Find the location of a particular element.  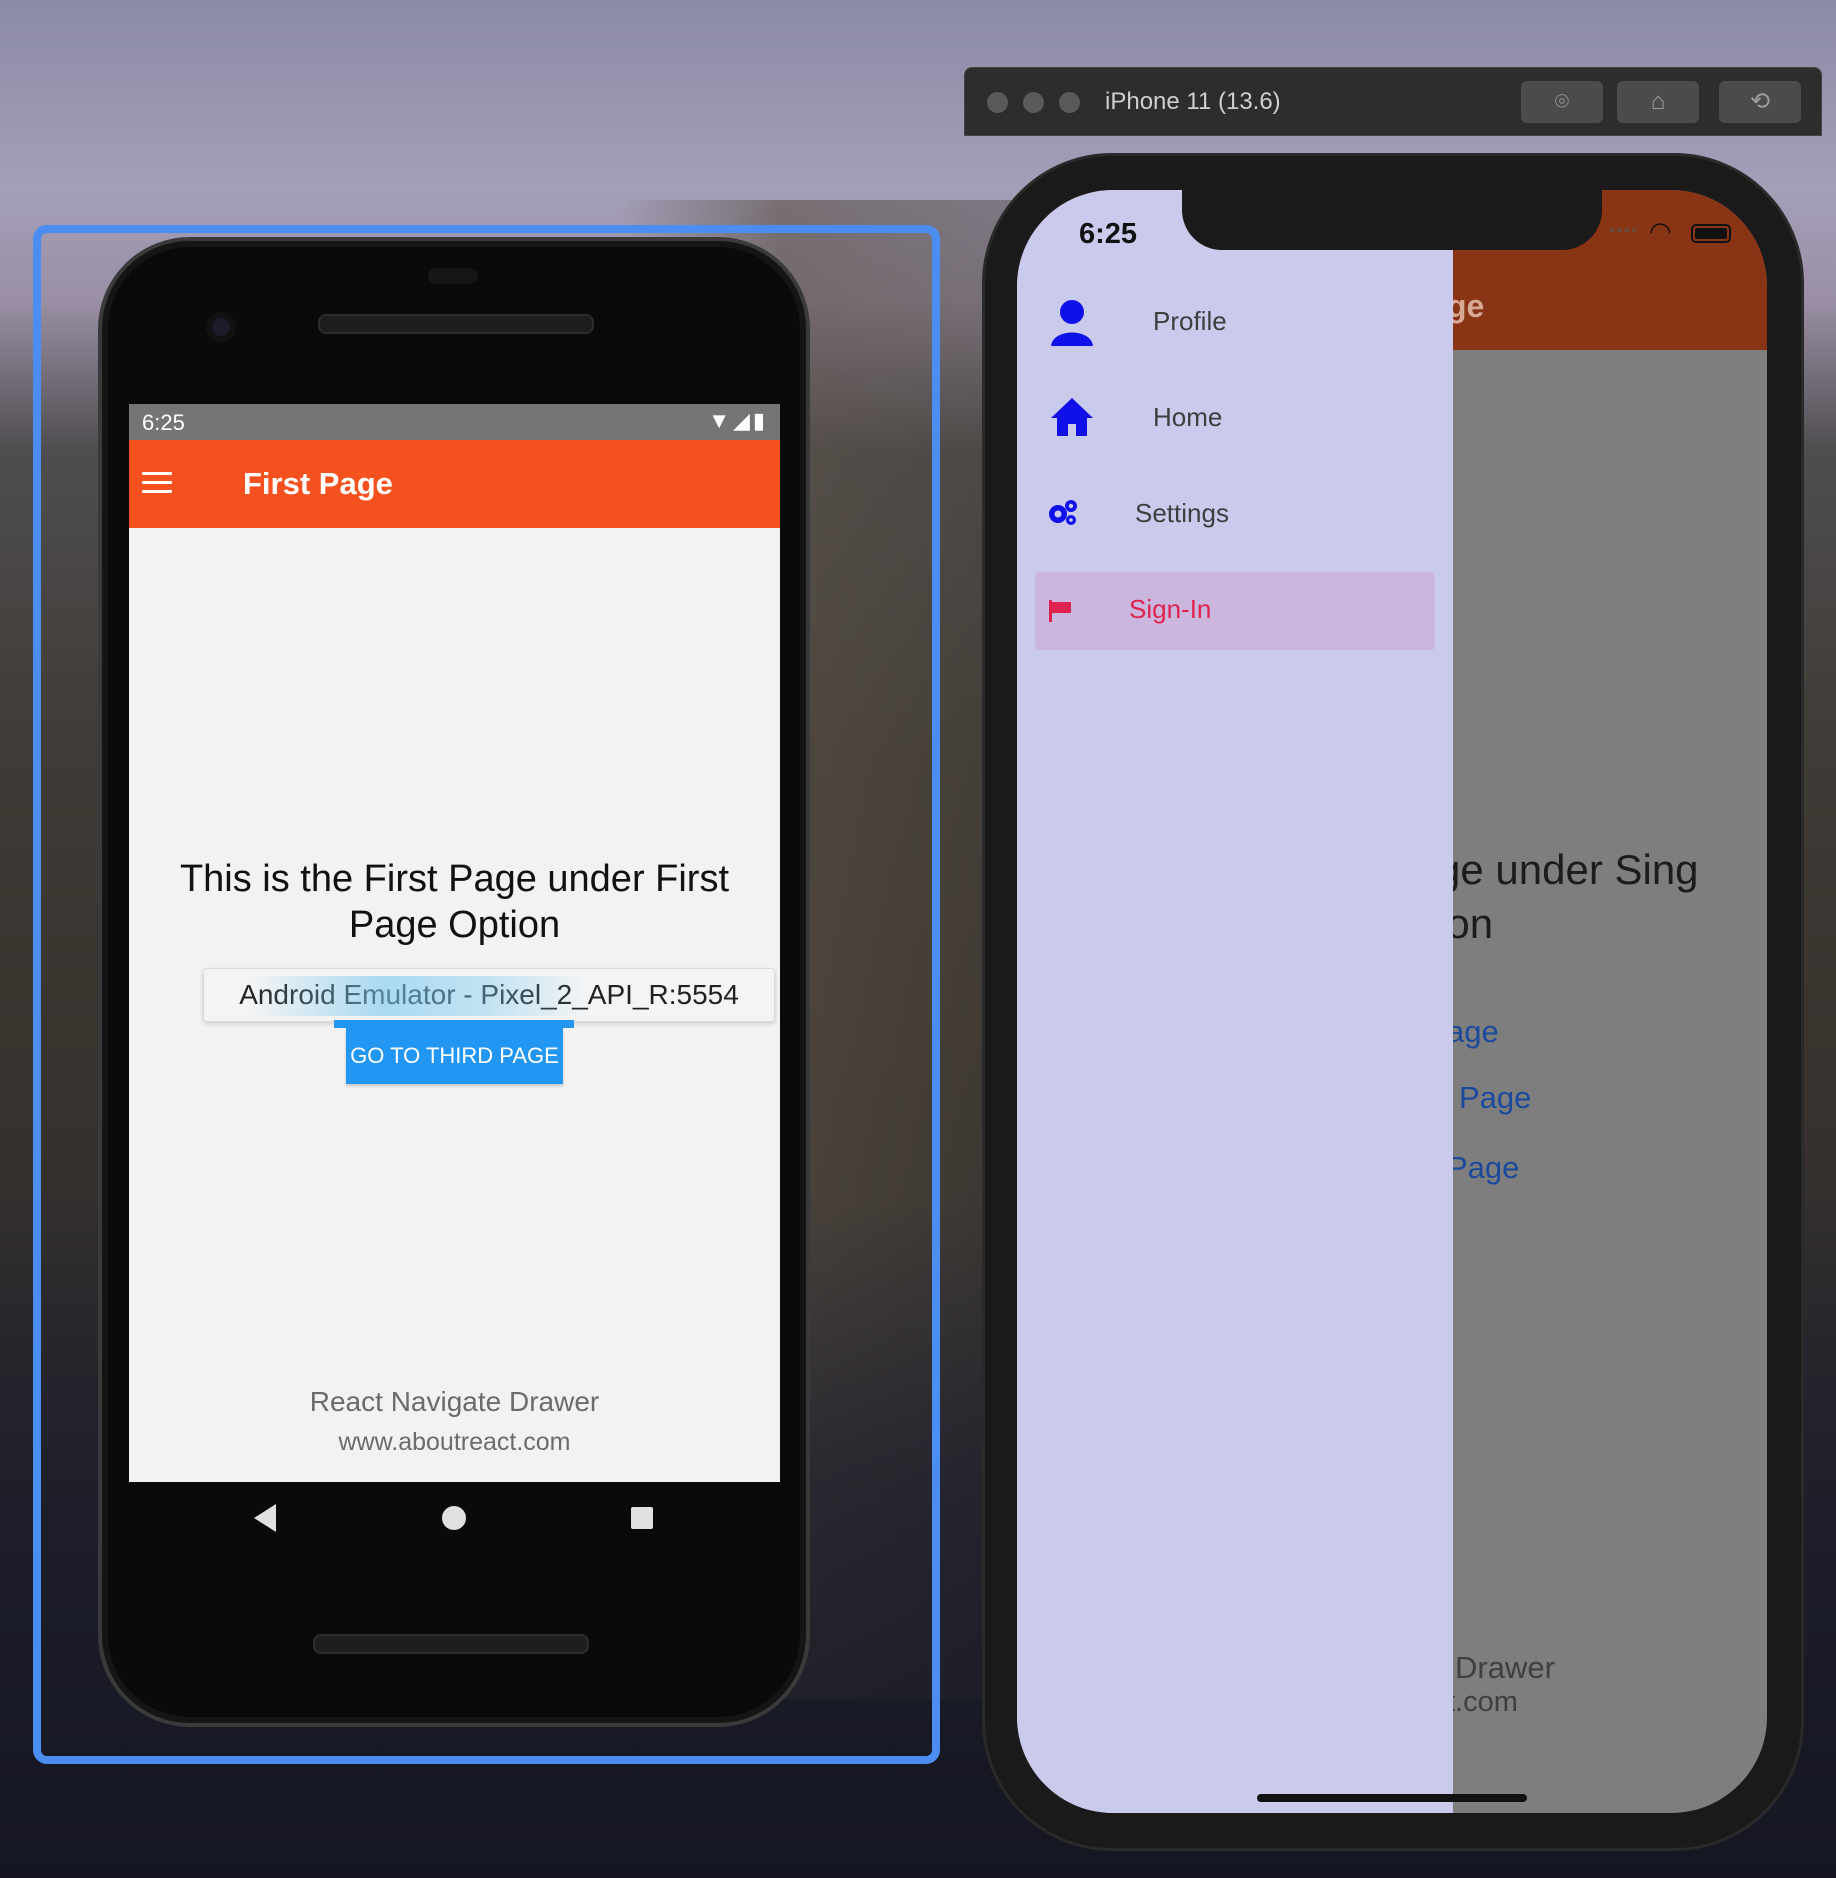

gears-icon is located at coordinates (1063, 514).